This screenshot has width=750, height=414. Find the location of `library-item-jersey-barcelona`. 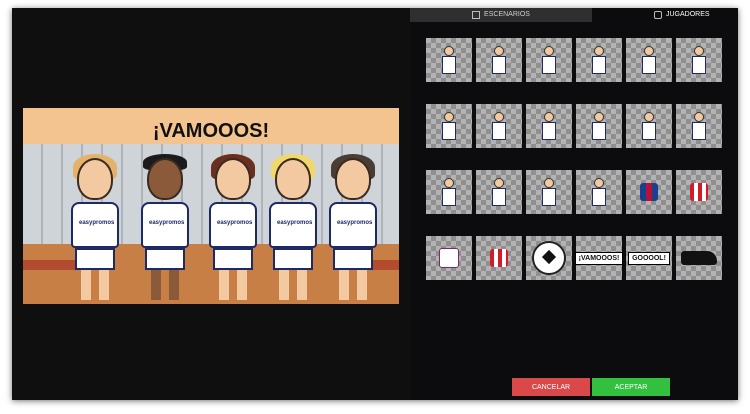

library-item-jersey-barcelona is located at coordinates (649, 192).